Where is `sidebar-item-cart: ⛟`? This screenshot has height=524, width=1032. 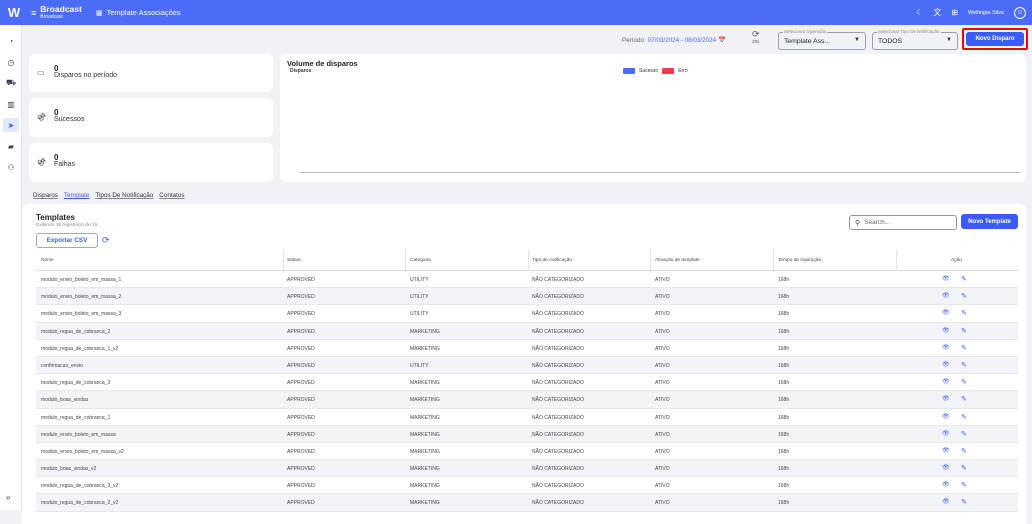
sidebar-item-cart: ⛟ is located at coordinates (11, 83).